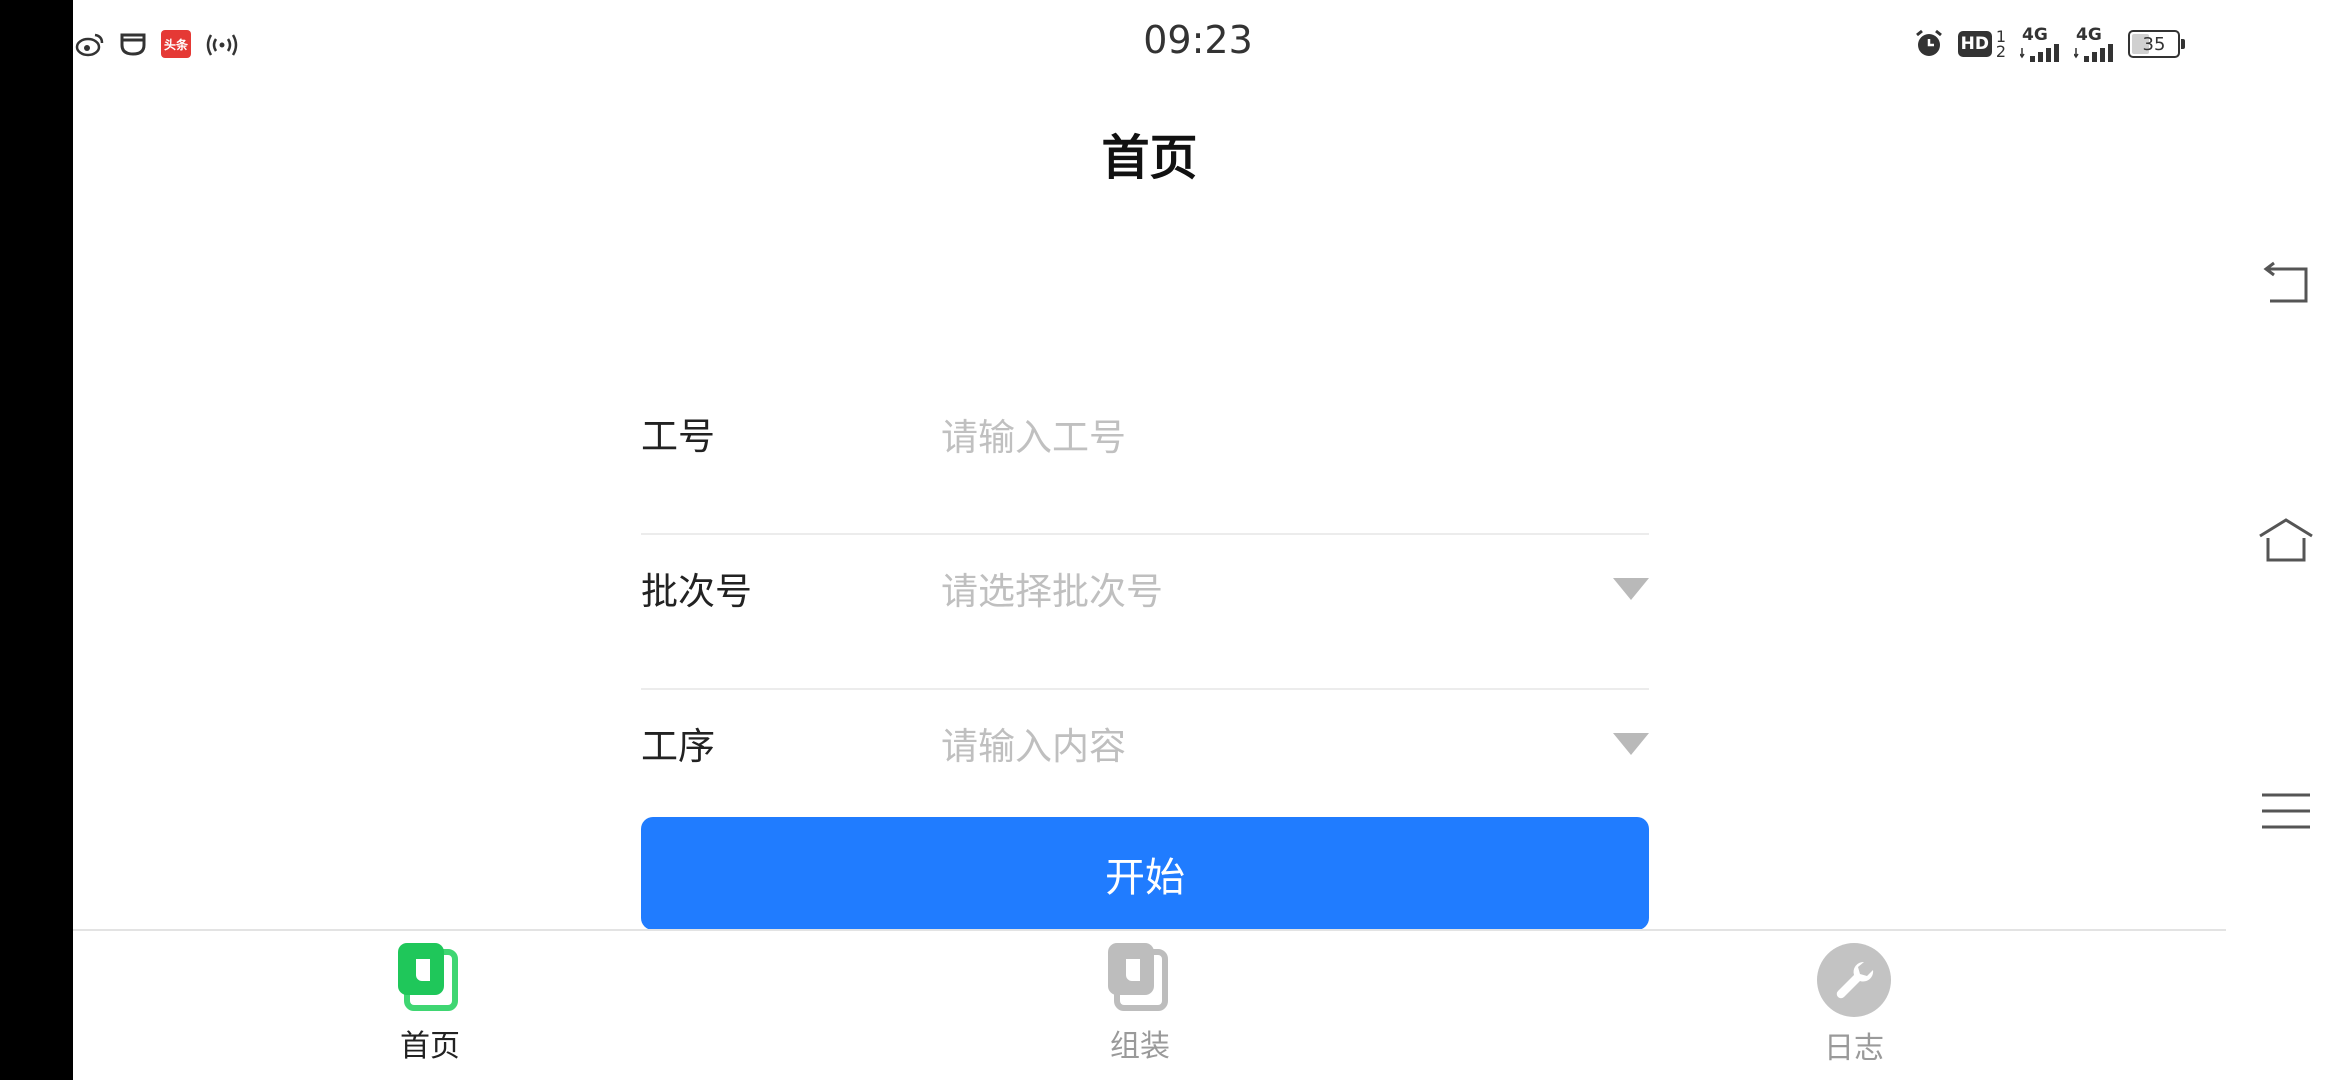 The width and height of the screenshot is (2340, 1082). I want to click on page-title: 首页, so click(1149, 158).